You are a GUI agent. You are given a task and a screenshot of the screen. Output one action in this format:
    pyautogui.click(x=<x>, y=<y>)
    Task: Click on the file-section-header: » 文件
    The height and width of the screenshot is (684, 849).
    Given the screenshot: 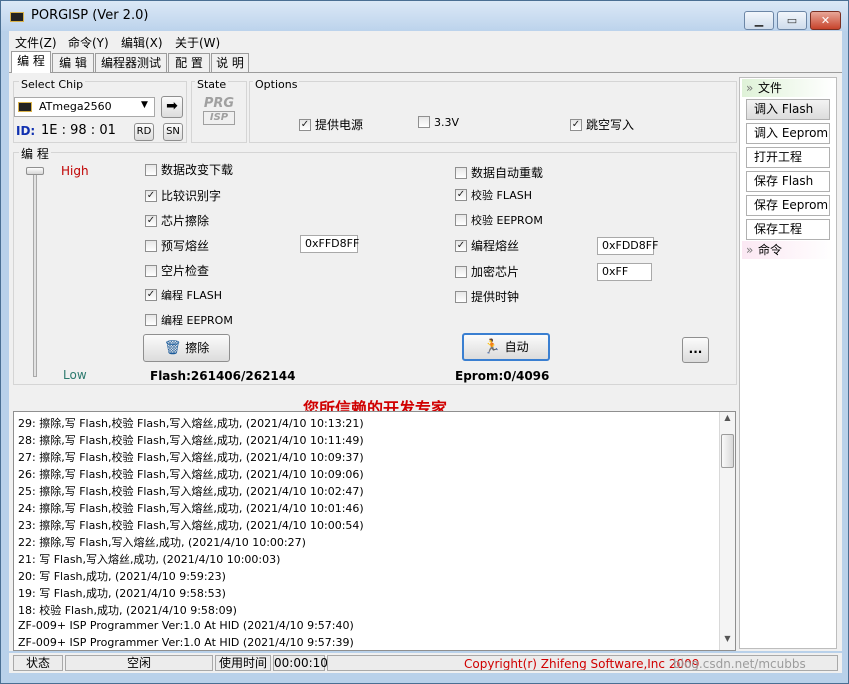 What is the action you would take?
    pyautogui.click(x=788, y=88)
    